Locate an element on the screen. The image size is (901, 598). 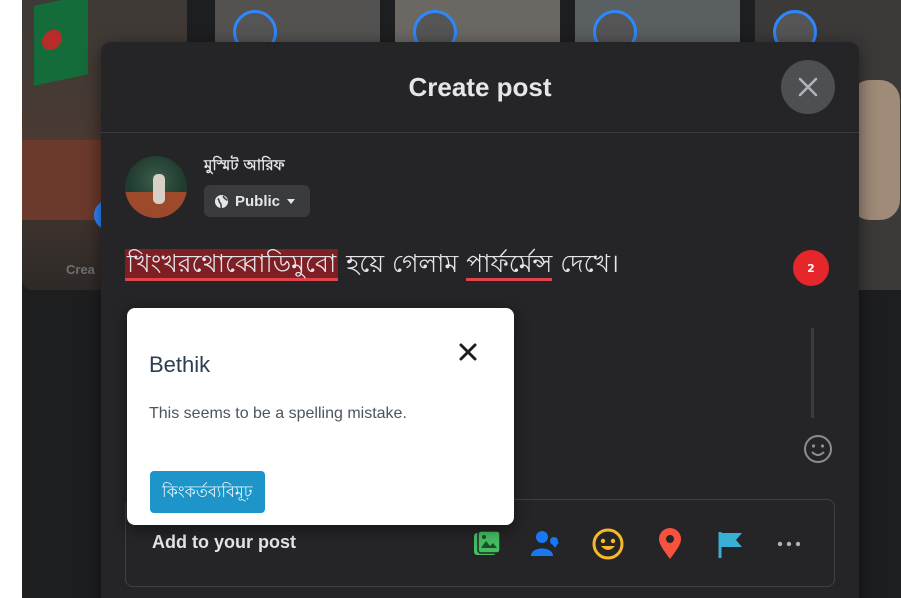
life-event-button is located at coordinates (730, 544).